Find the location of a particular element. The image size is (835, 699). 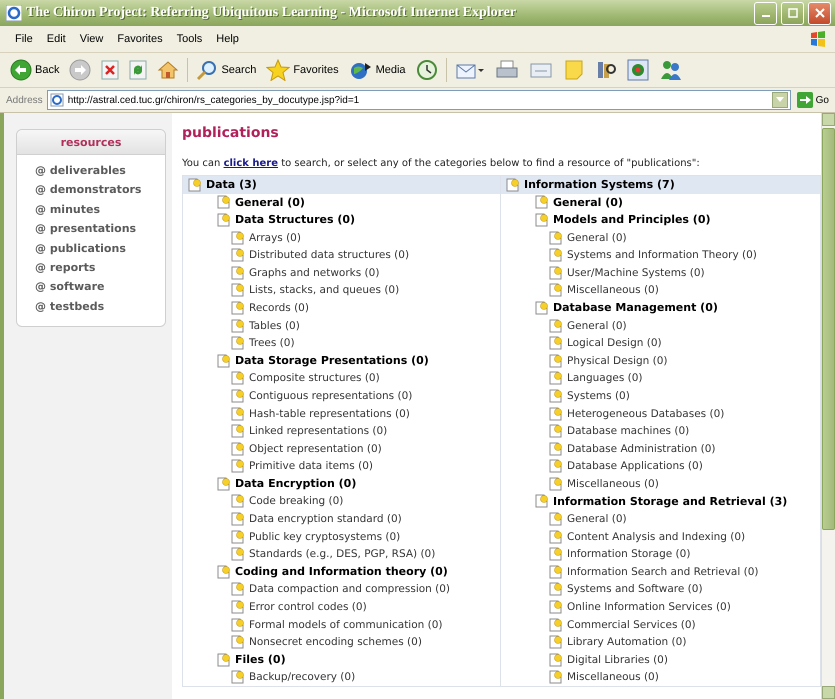

sidebar-link: @ reports is located at coordinates (91, 268).